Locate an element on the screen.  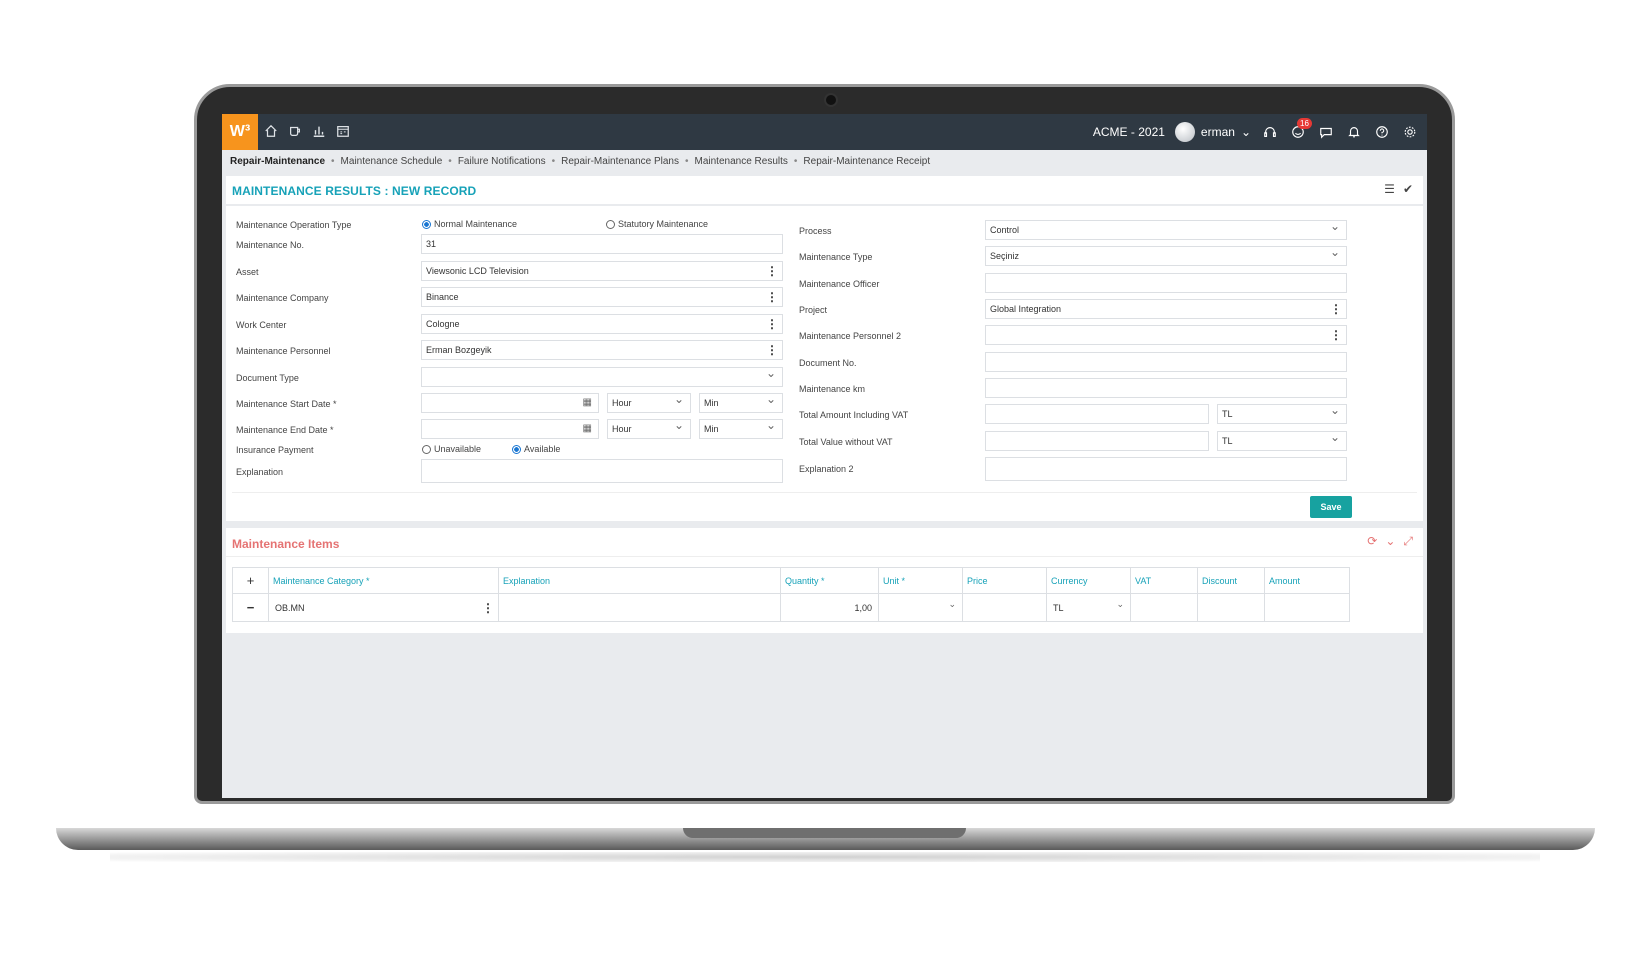
quantity-cell: 1,00 is located at coordinates (829, 607).